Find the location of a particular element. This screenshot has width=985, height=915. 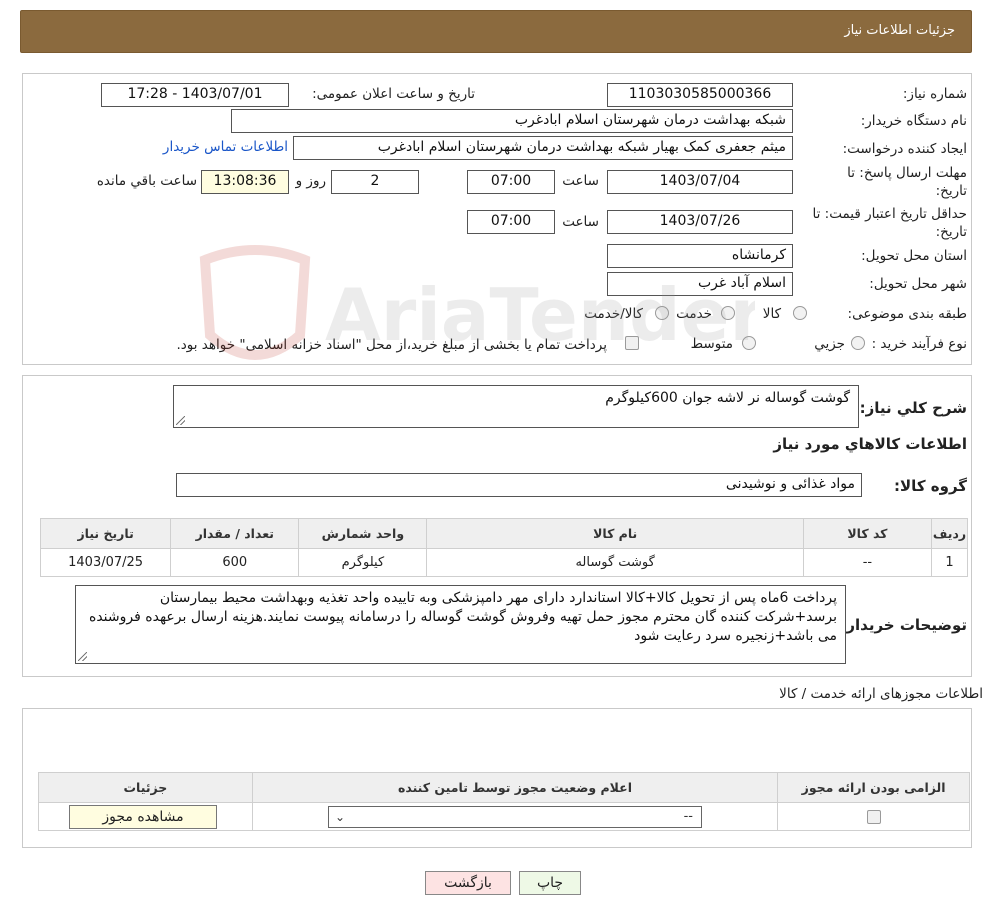

category-option-goods-service: کالا/خدمت is located at coordinates (613, 314).